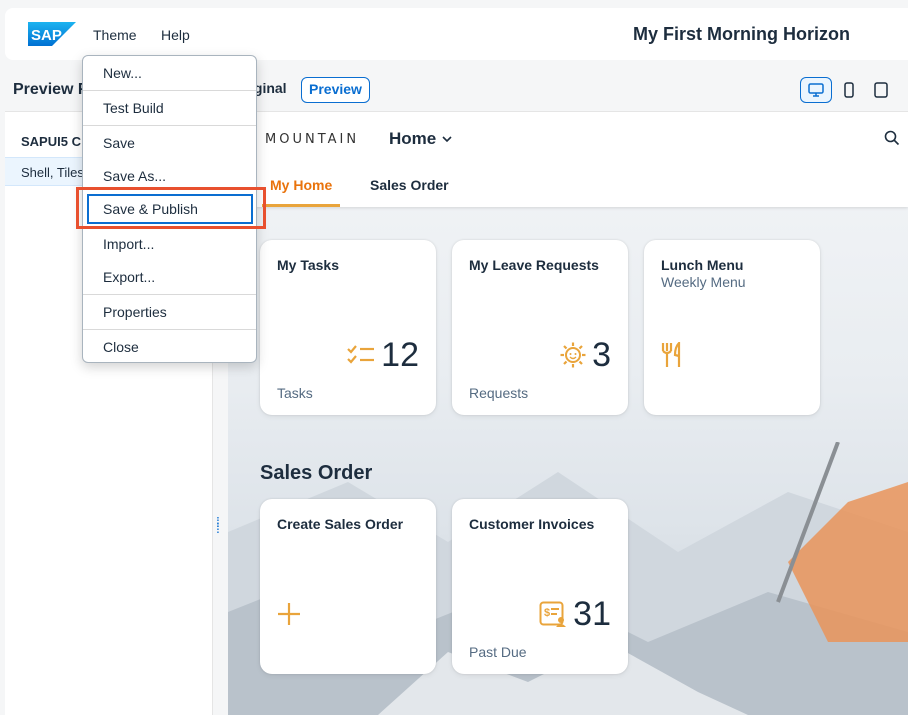 This screenshot has height=715, width=908. Describe the element at coordinates (534, 265) in the screenshot. I see `tile-title: My Leave Requests` at that location.